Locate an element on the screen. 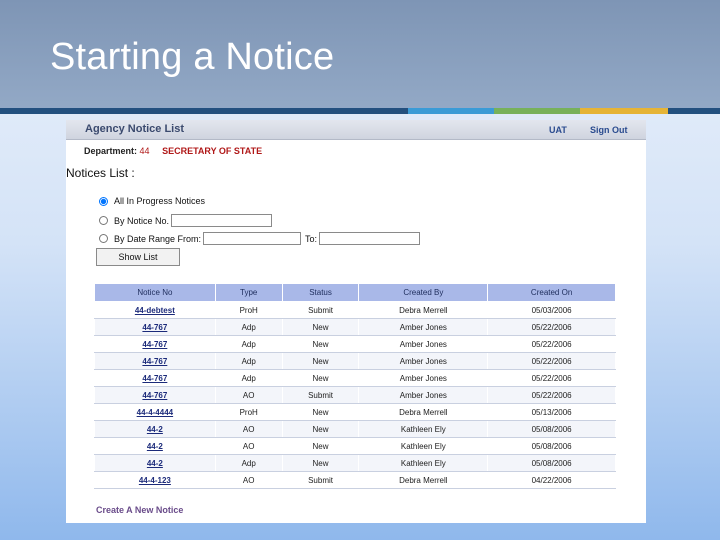  department-code: 44 is located at coordinates (144, 151).